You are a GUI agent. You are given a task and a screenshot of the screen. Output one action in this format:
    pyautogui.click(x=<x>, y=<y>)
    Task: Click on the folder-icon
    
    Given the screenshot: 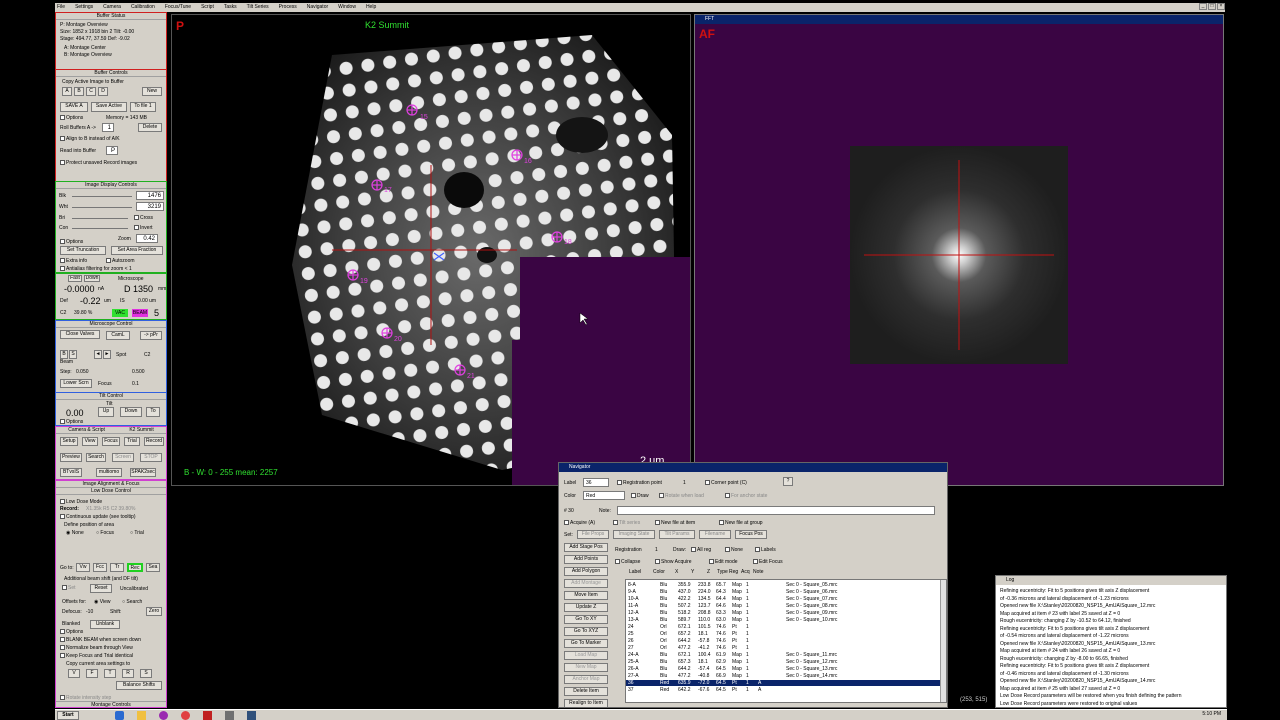 What is the action you would take?
    pyautogui.click(x=141, y=715)
    